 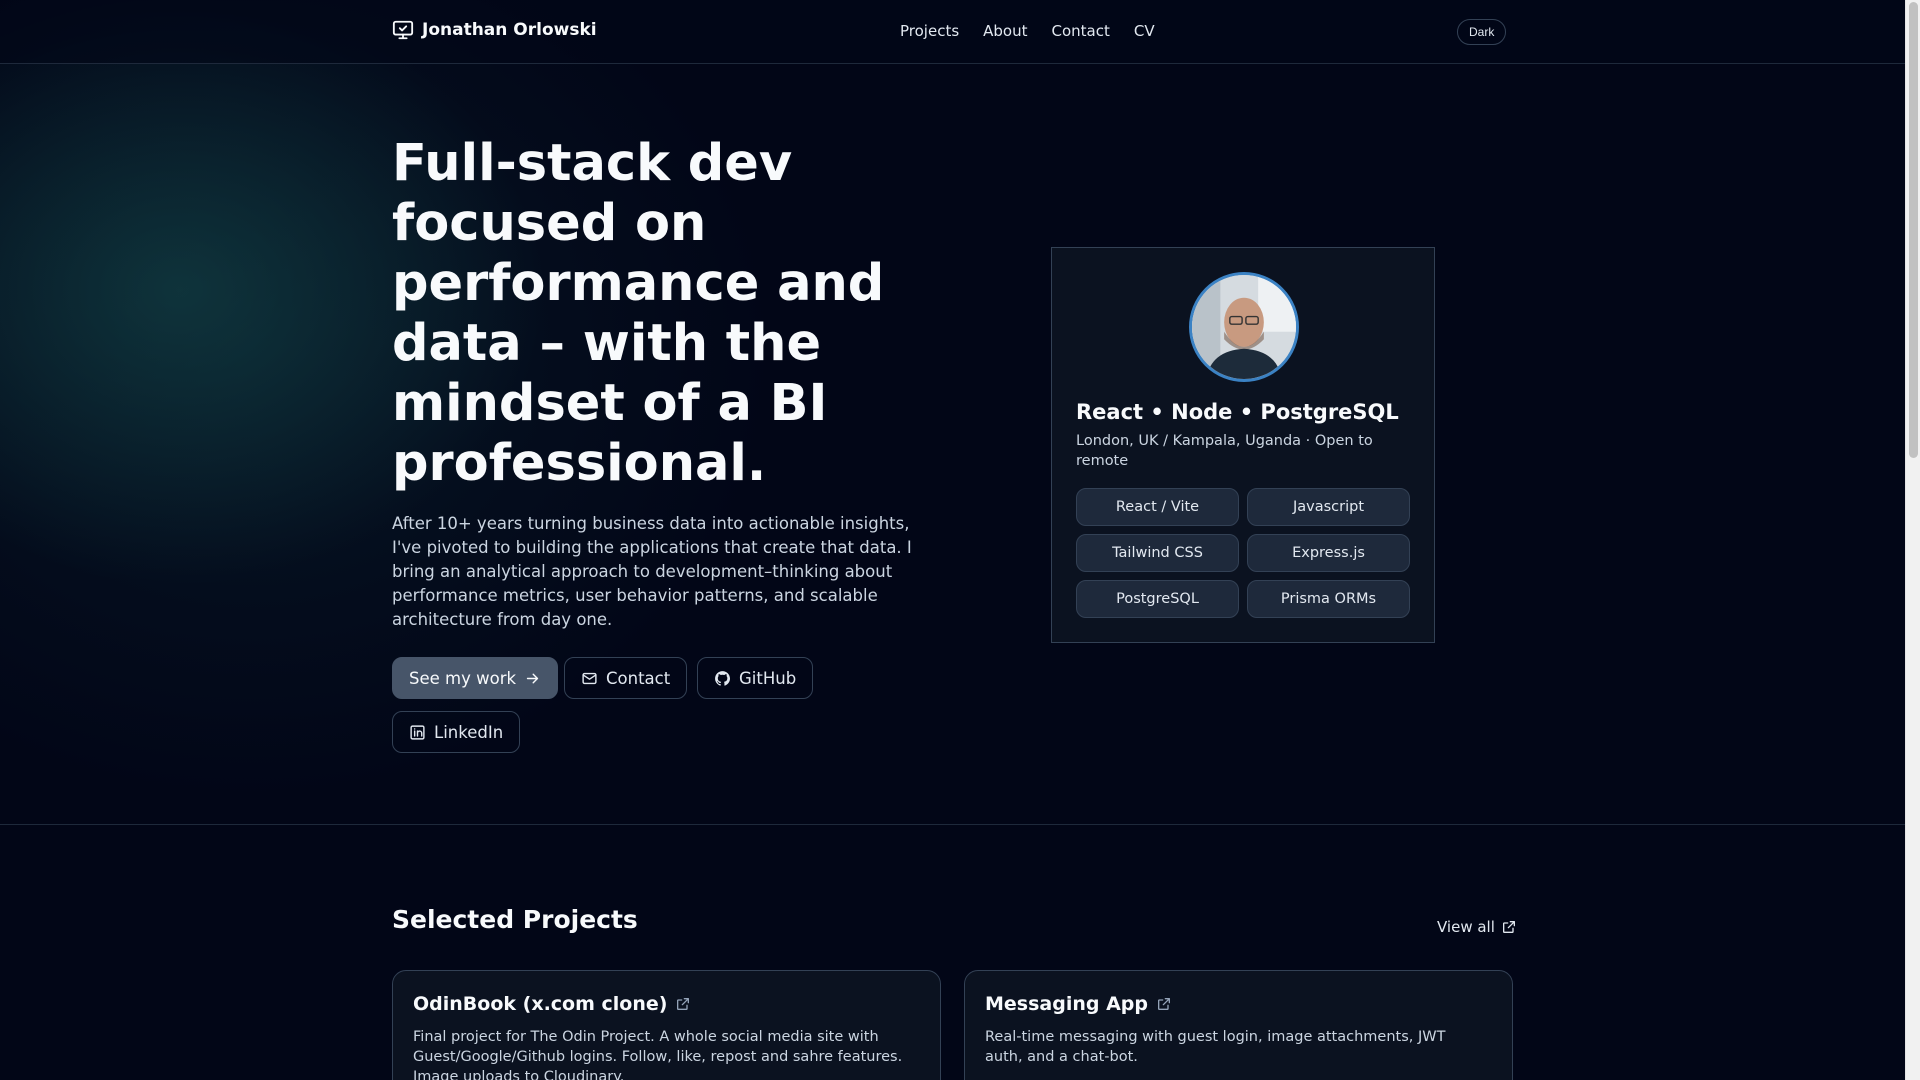 What do you see at coordinates (1081, 31) in the screenshot?
I see `nav-contact: Contact` at bounding box center [1081, 31].